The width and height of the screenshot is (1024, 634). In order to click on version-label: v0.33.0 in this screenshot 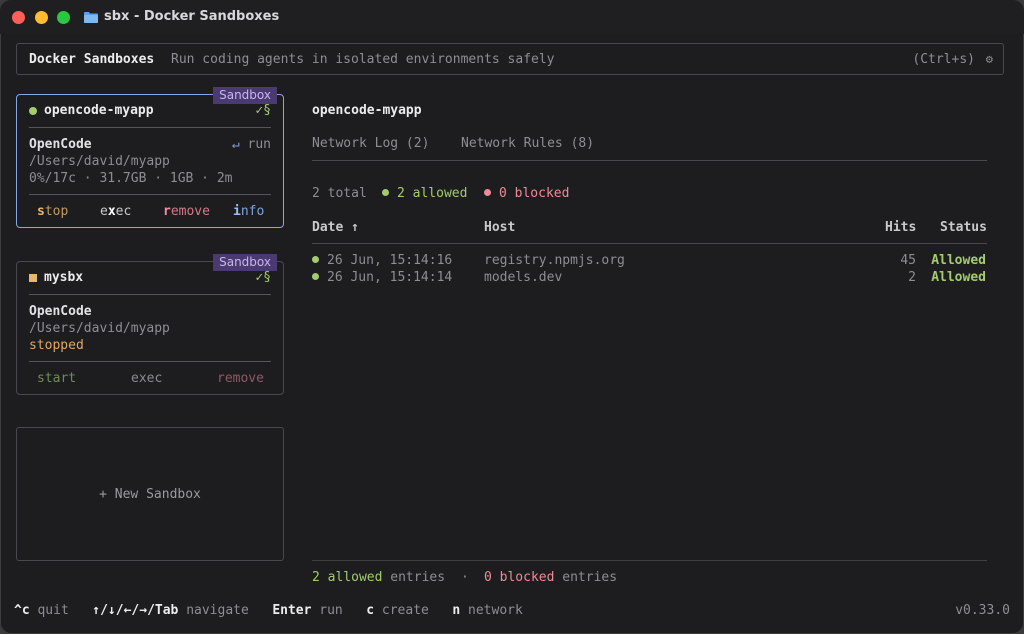, I will do `click(982, 610)`.